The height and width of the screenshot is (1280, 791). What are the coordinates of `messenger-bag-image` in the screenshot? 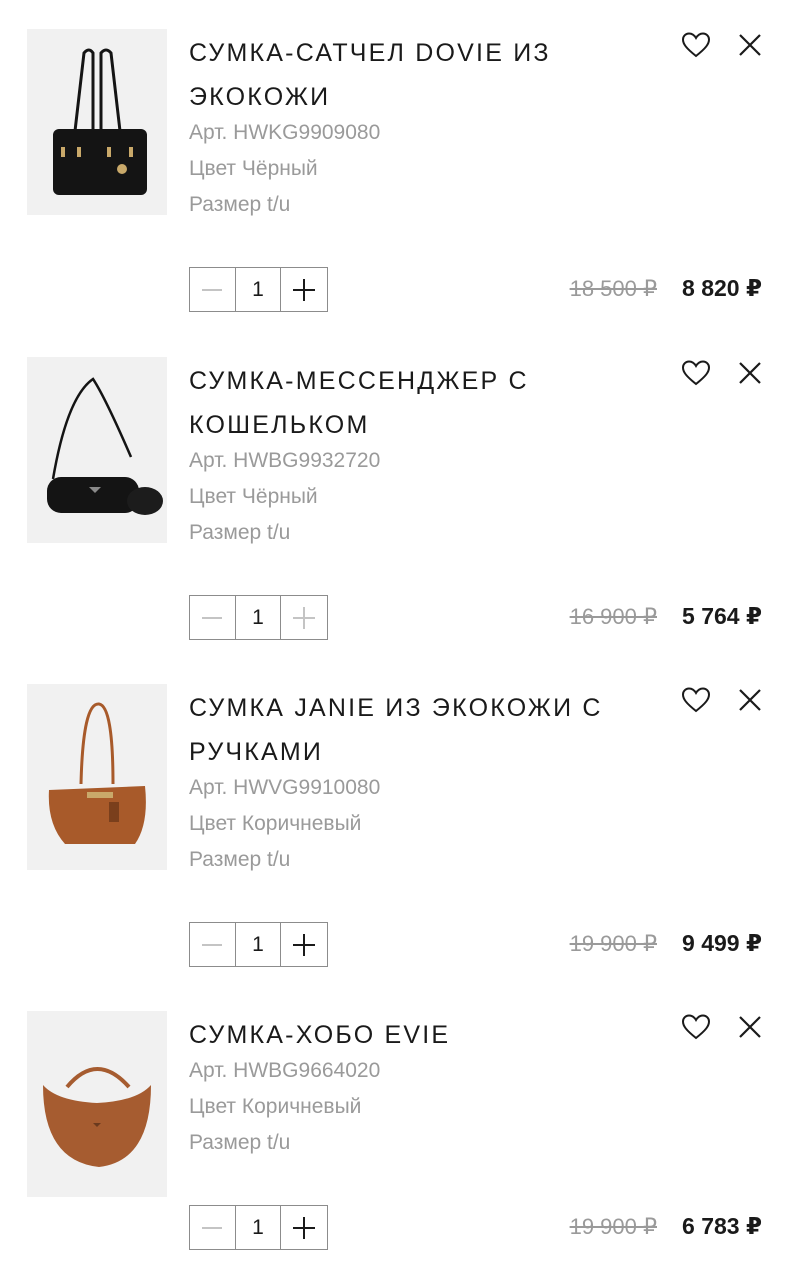 It's located at (105, 446).